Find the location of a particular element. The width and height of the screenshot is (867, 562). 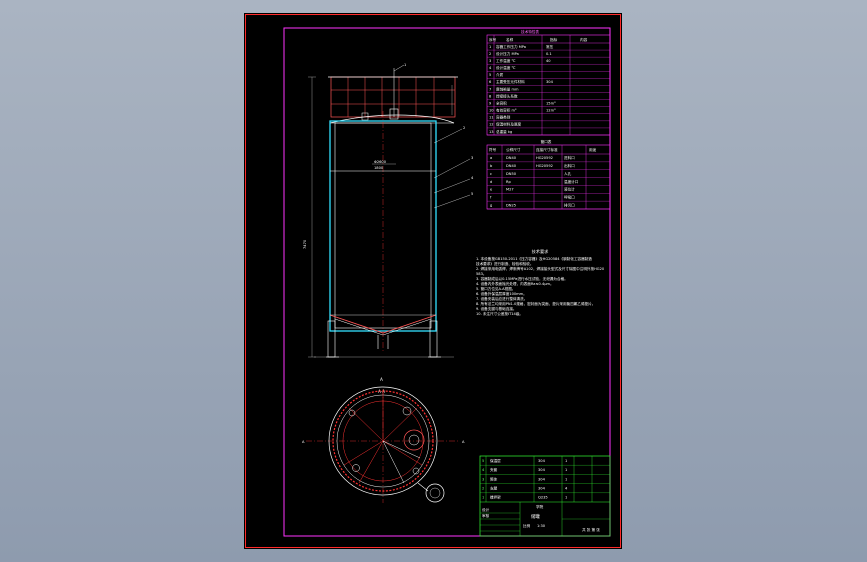

scale-label: 比例 is located at coordinates (527, 525).